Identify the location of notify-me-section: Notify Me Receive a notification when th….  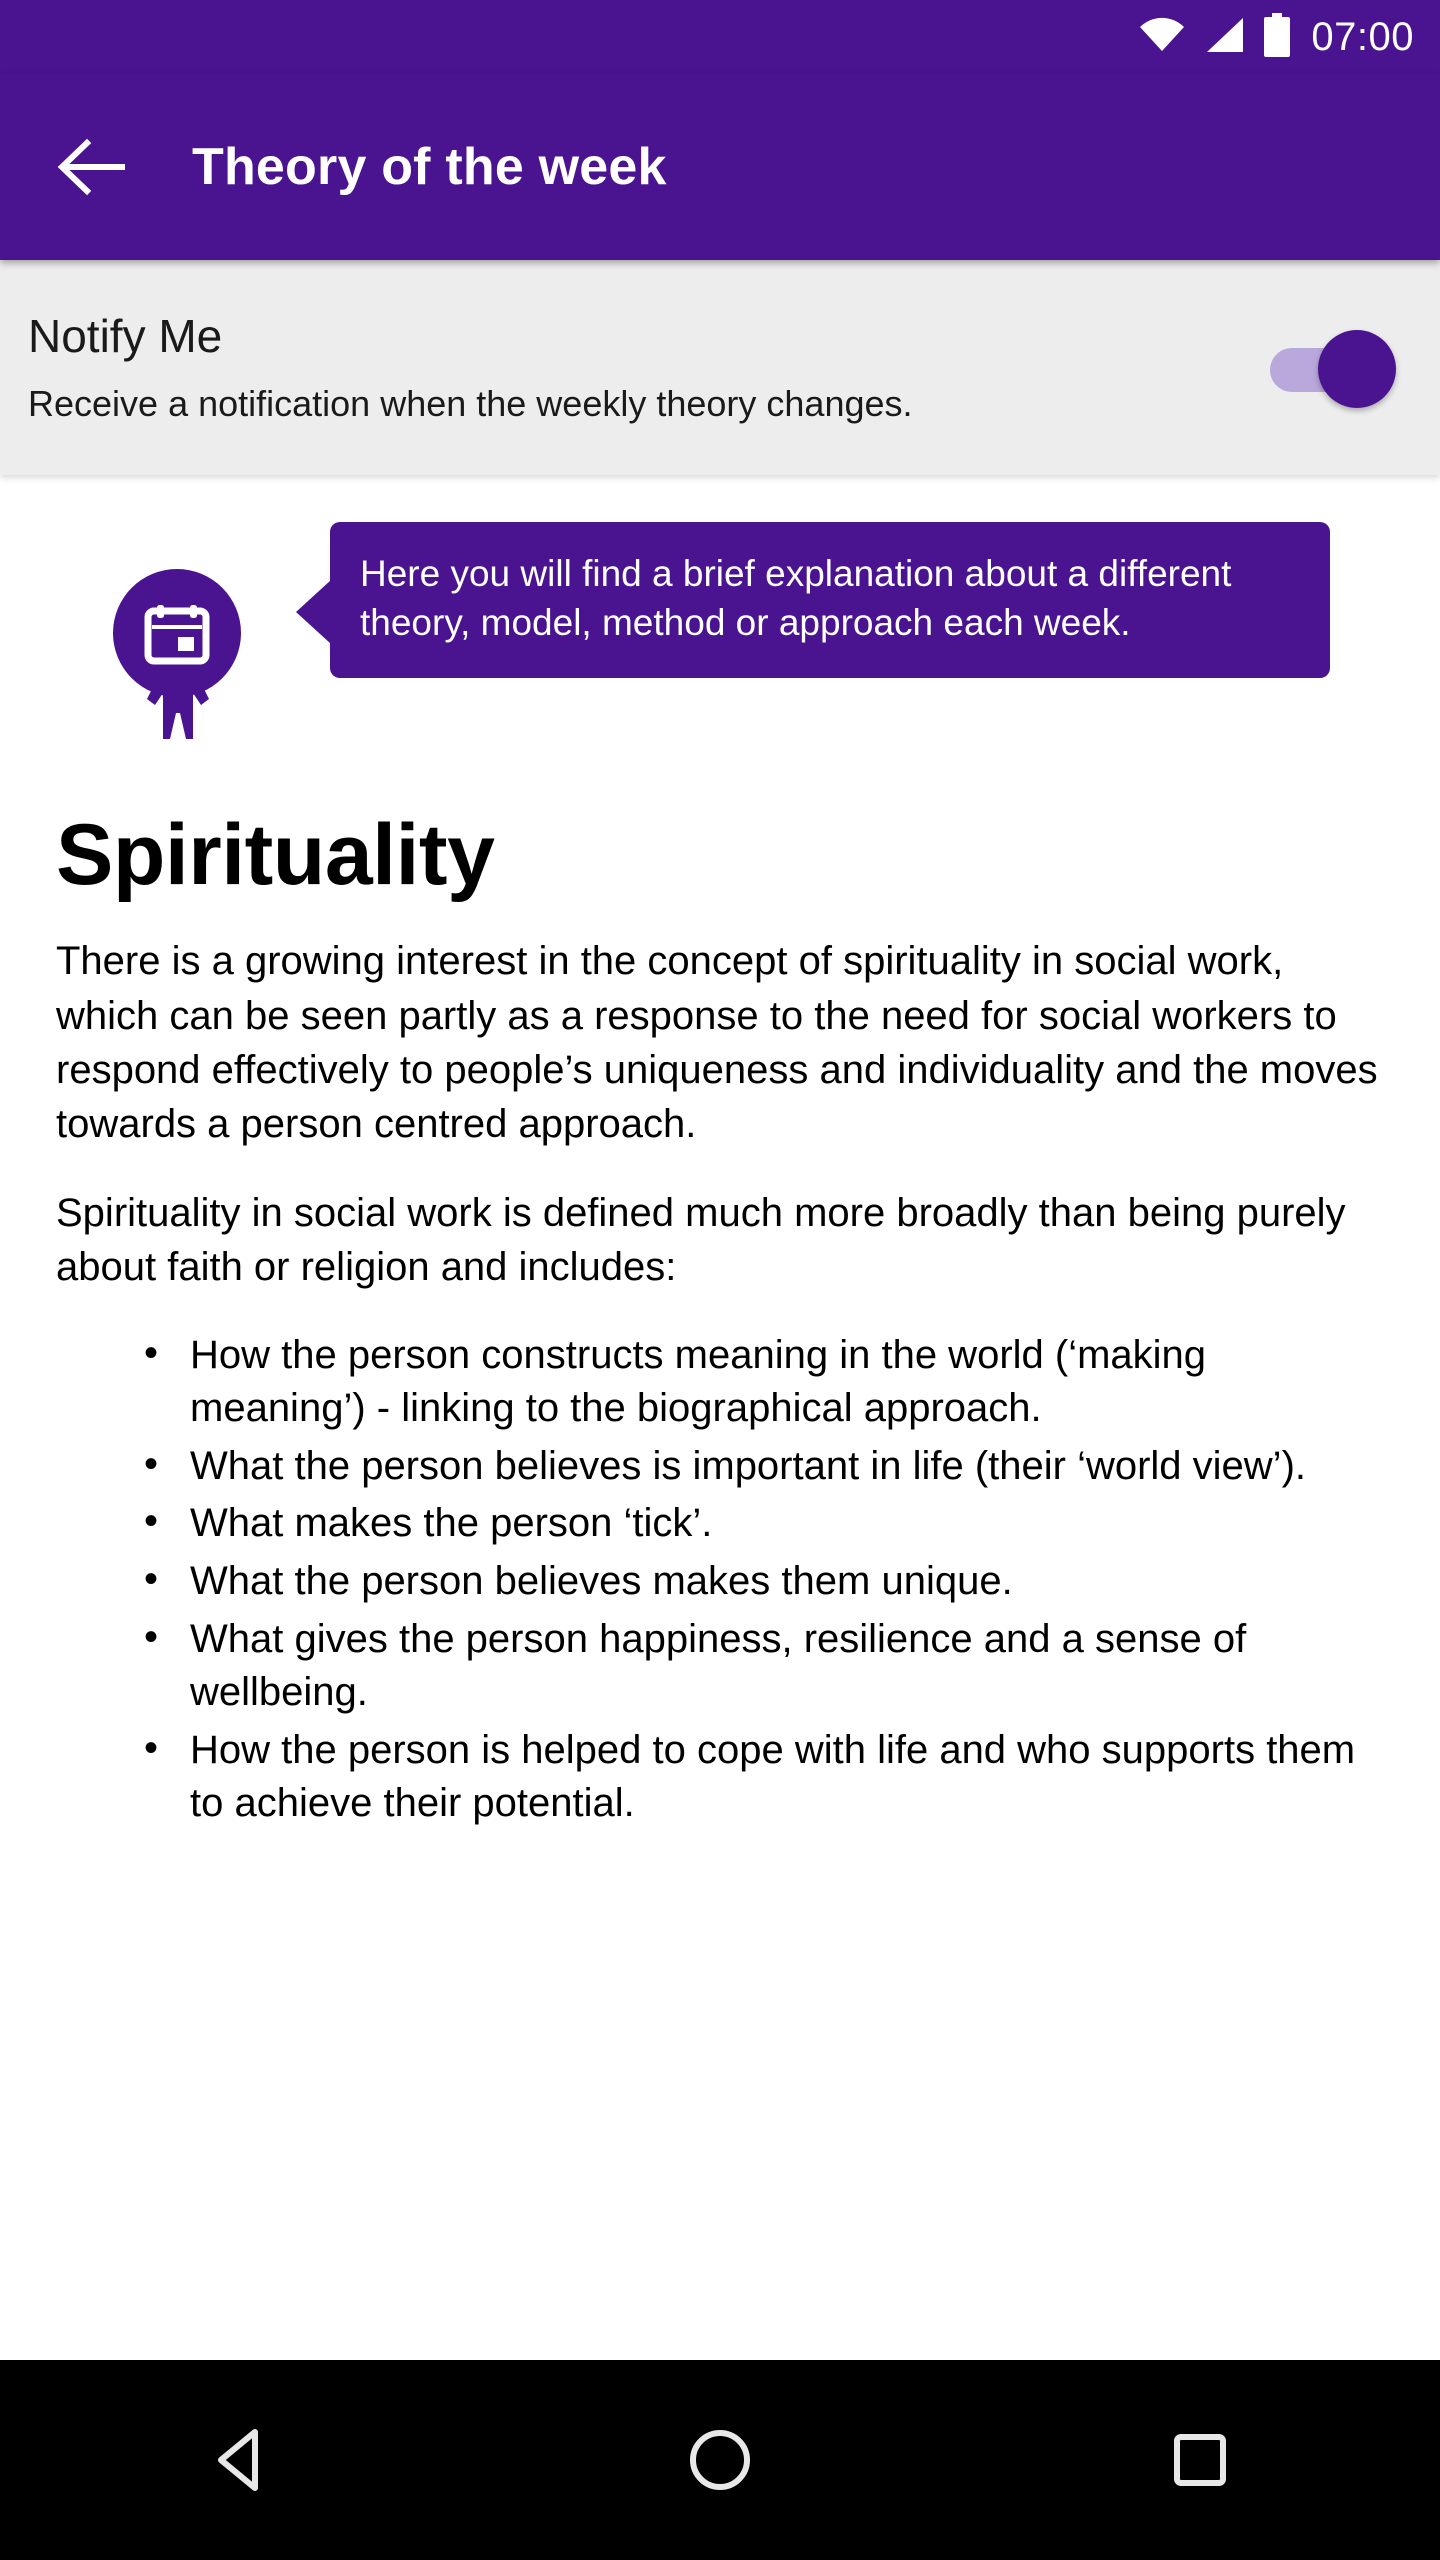
(720, 367).